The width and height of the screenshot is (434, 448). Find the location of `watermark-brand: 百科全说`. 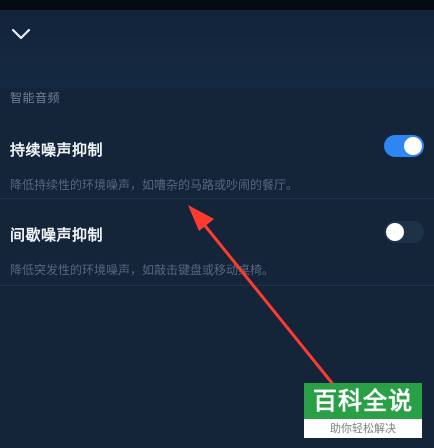

watermark-brand: 百科全说 is located at coordinates (363, 401).